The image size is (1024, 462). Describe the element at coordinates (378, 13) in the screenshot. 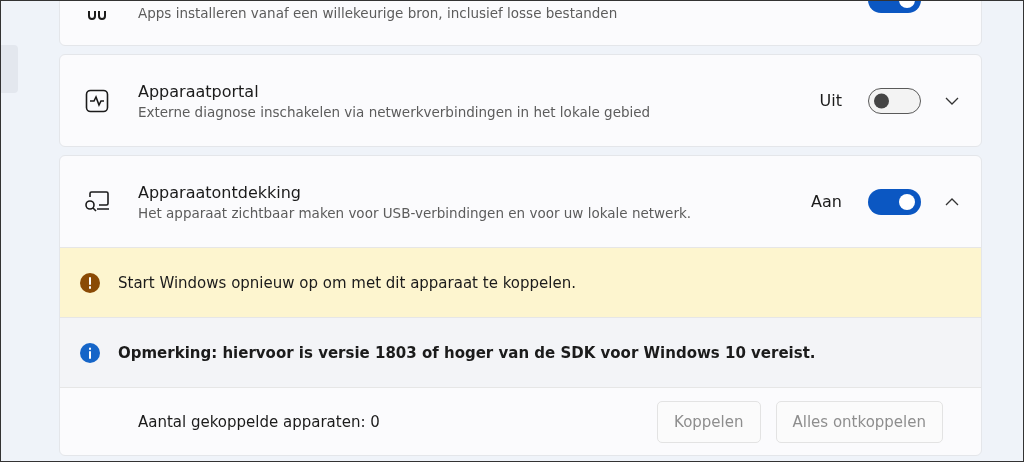

I see `setting-description: Apps installeren vanaf een willekeurige bron, inclusief losse bestanden` at that location.